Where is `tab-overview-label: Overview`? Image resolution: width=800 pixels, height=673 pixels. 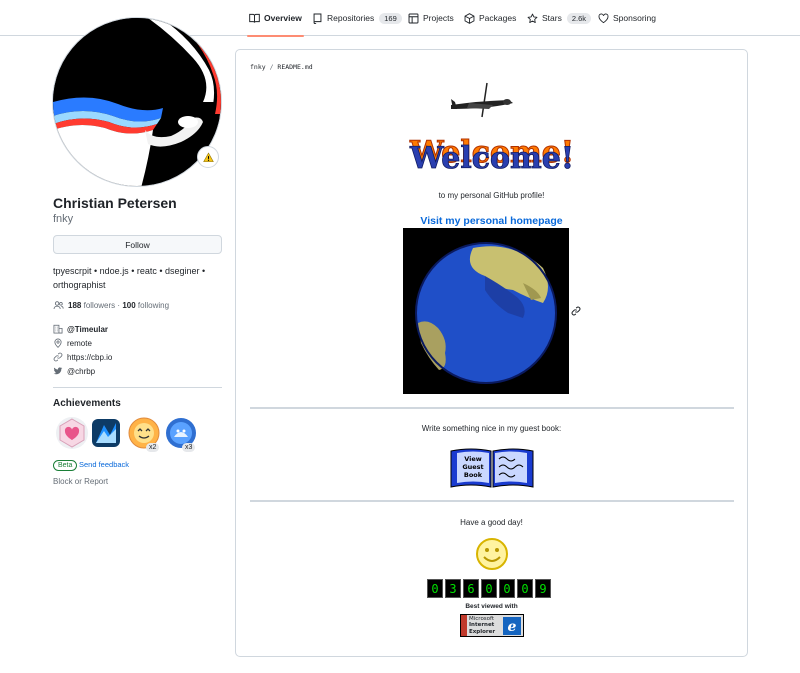 tab-overview-label: Overview is located at coordinates (283, 18).